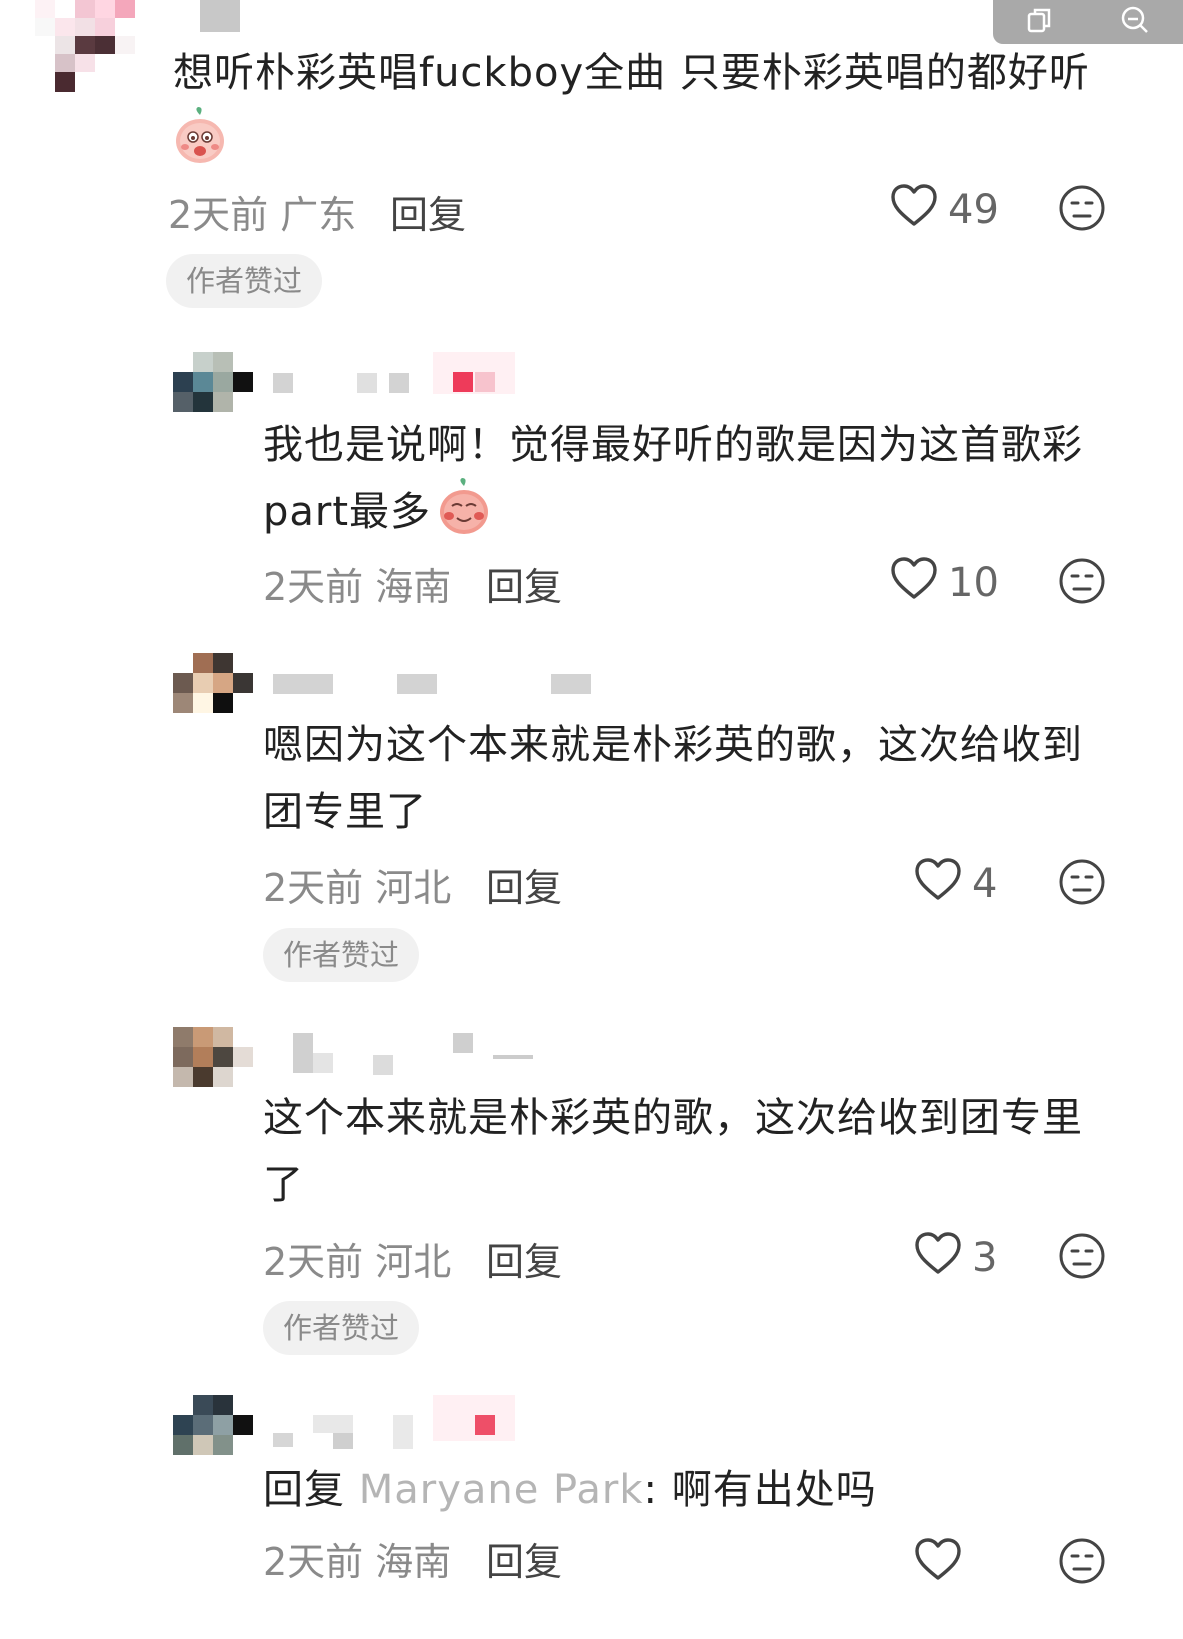  I want to click on like-button, so click(938, 1564).